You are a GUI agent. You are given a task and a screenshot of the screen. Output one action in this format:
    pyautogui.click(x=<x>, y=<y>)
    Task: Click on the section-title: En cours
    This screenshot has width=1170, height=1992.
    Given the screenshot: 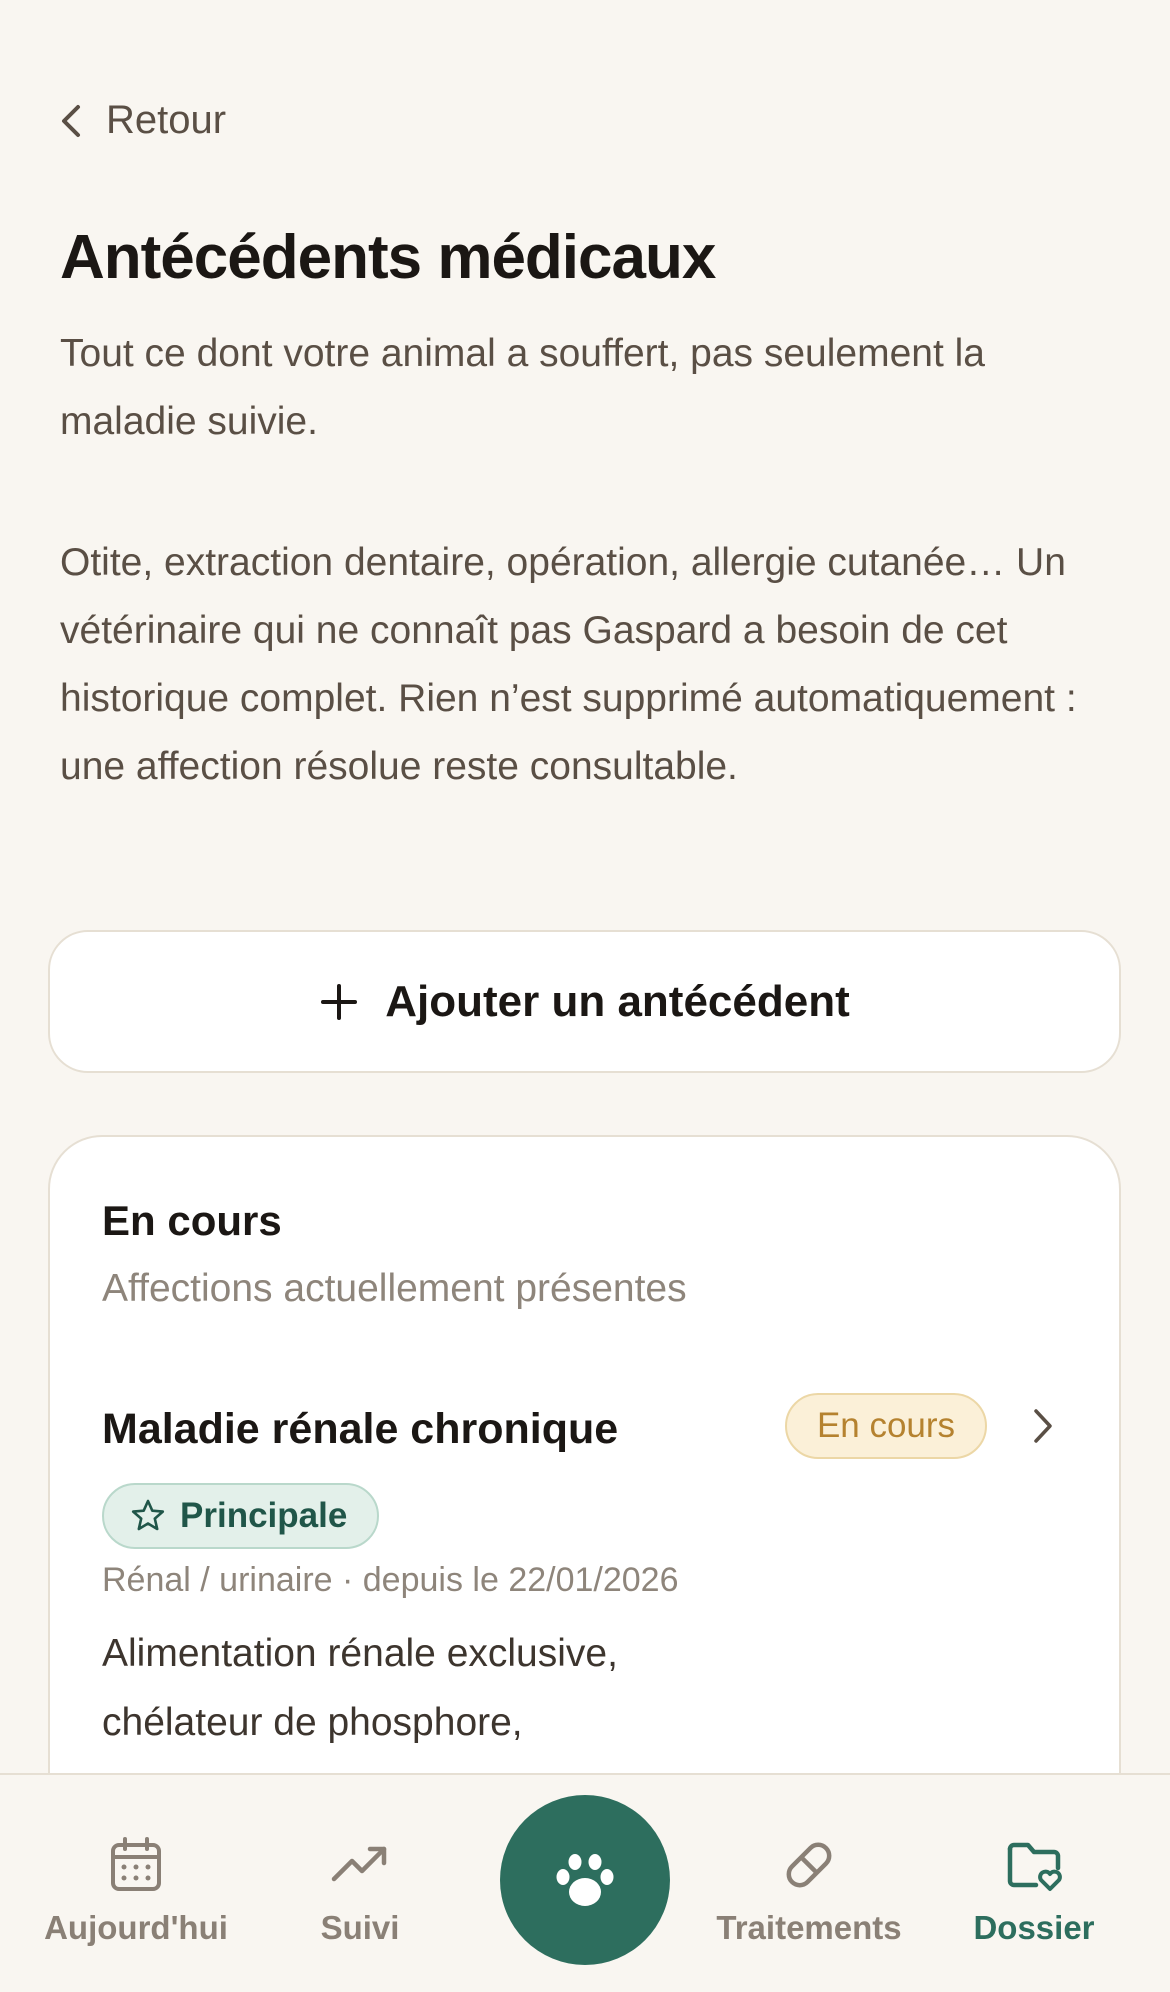 What is the action you would take?
    pyautogui.click(x=192, y=1220)
    